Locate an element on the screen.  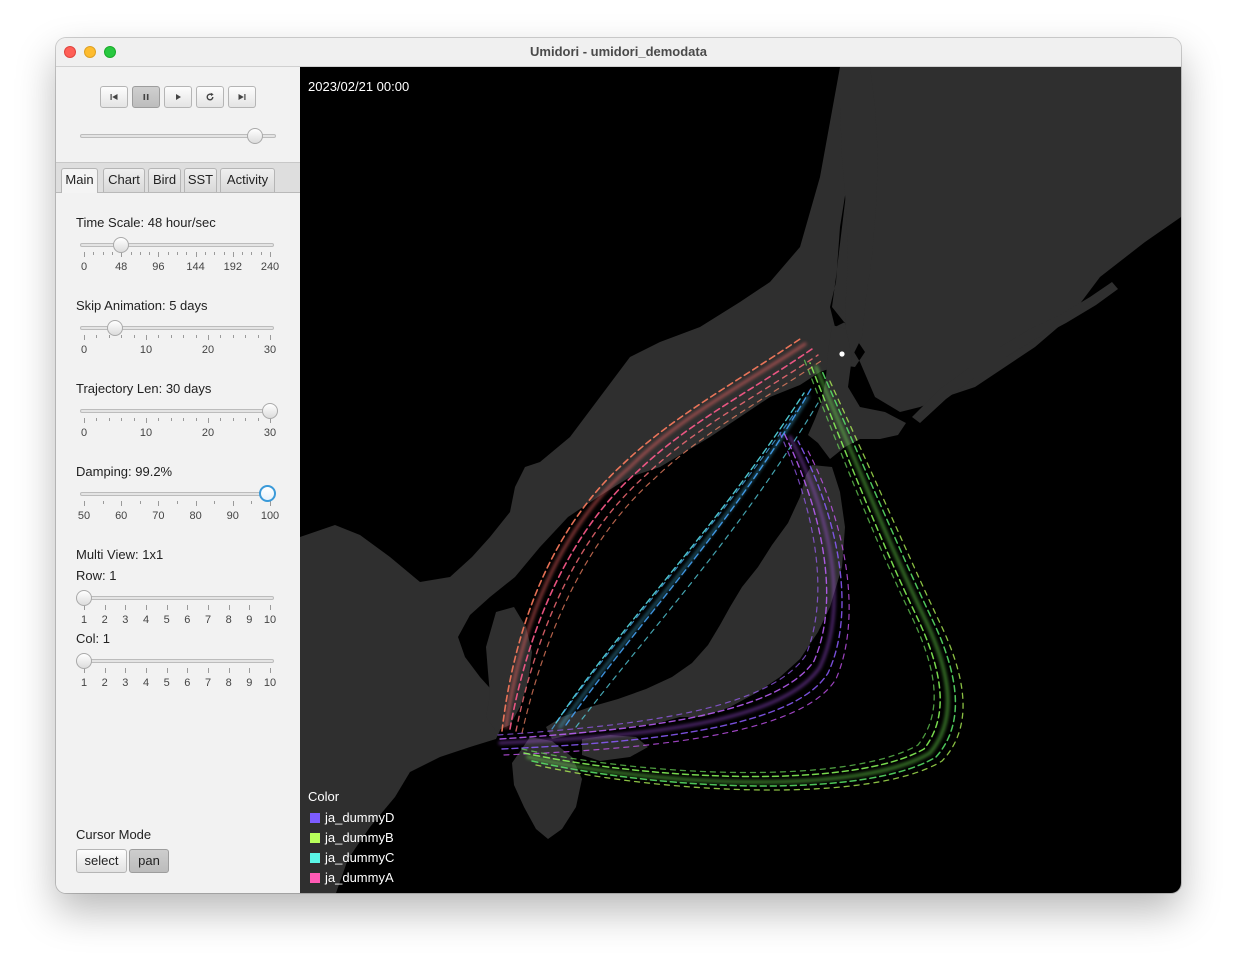
legend-label: ja_dummyA is located at coordinates (359, 877).